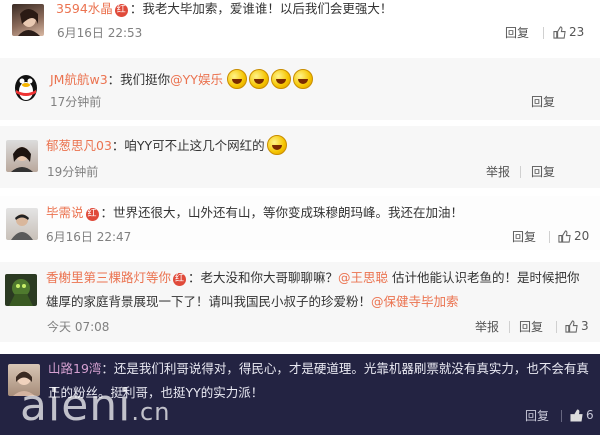 The width and height of the screenshot is (600, 436). I want to click on comment-item: JM航航w3：我们挺你@YY娱乐 17分钟前 回复, so click(300, 89).